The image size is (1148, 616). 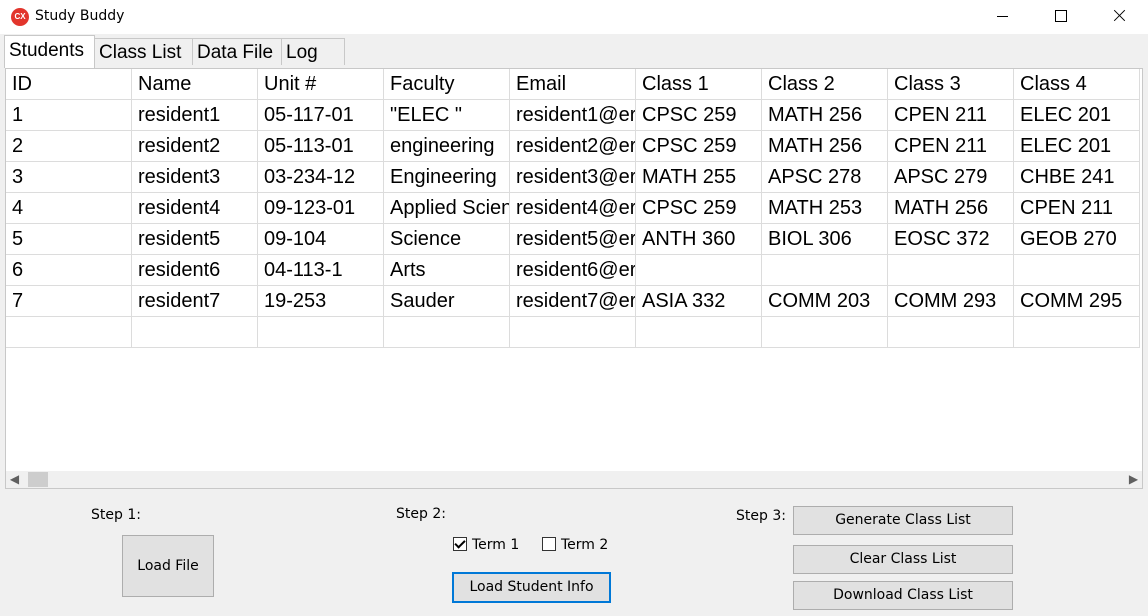 What do you see at coordinates (447, 115) in the screenshot?
I see `table-cell: "ELEC "` at bounding box center [447, 115].